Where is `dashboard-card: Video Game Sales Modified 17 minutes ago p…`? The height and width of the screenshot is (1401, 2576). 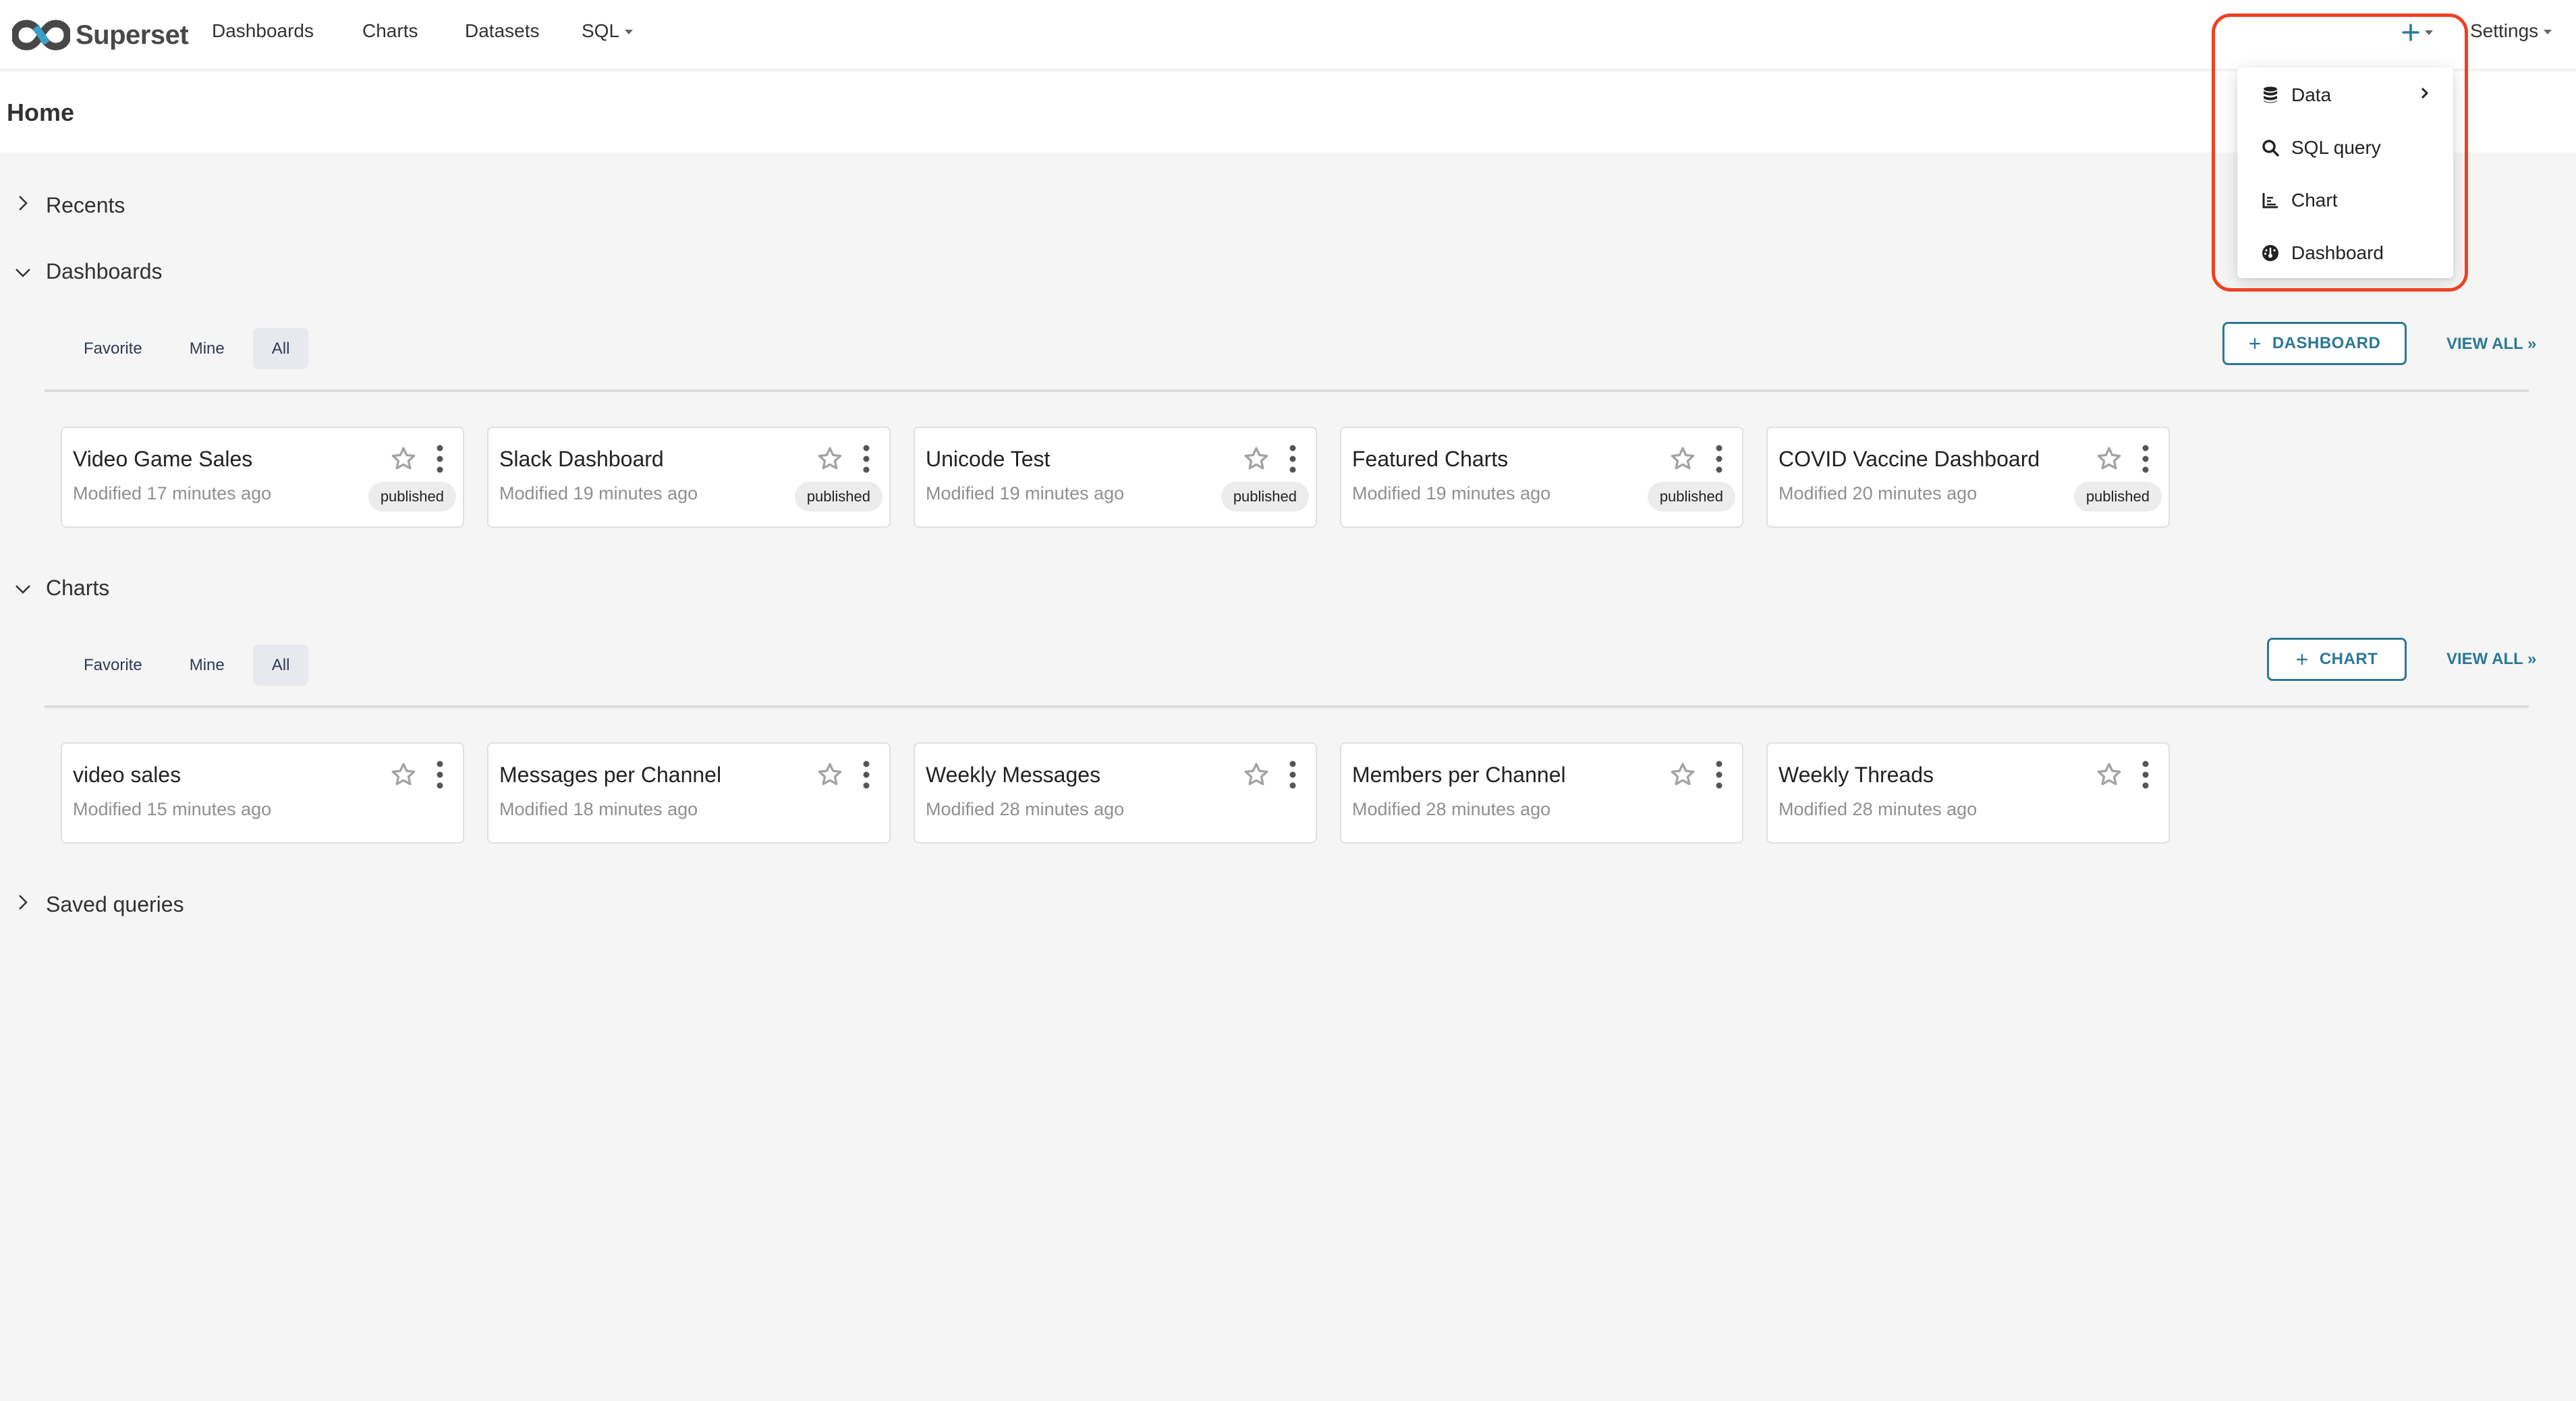
dashboard-card: Video Game Sales Modified 17 minutes ago p… is located at coordinates (262, 478).